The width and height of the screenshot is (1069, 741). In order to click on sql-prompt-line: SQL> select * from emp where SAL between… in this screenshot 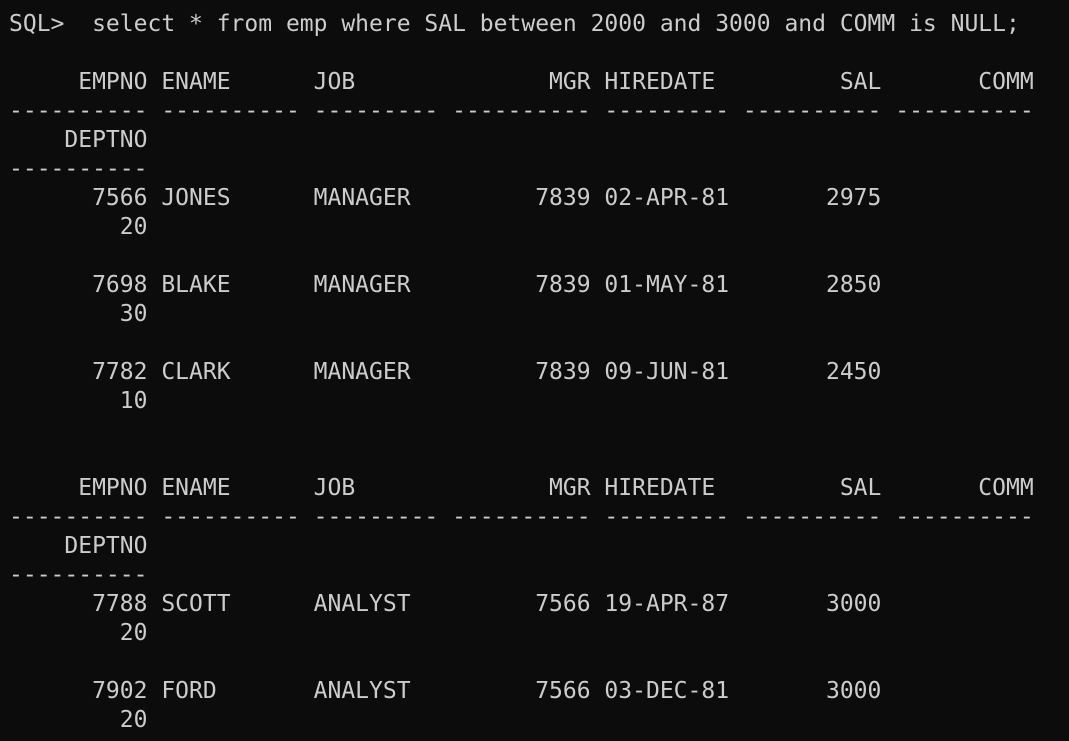, I will do `click(514, 24)`.